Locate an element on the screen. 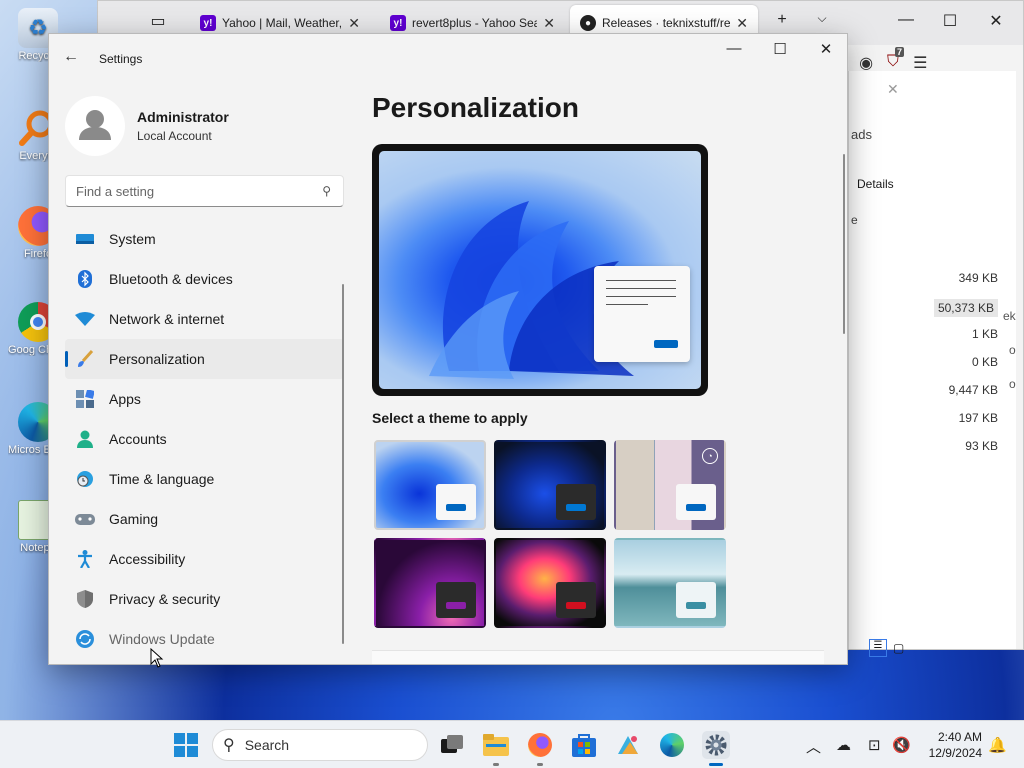  nav-scrollbar is located at coordinates (343, 464).